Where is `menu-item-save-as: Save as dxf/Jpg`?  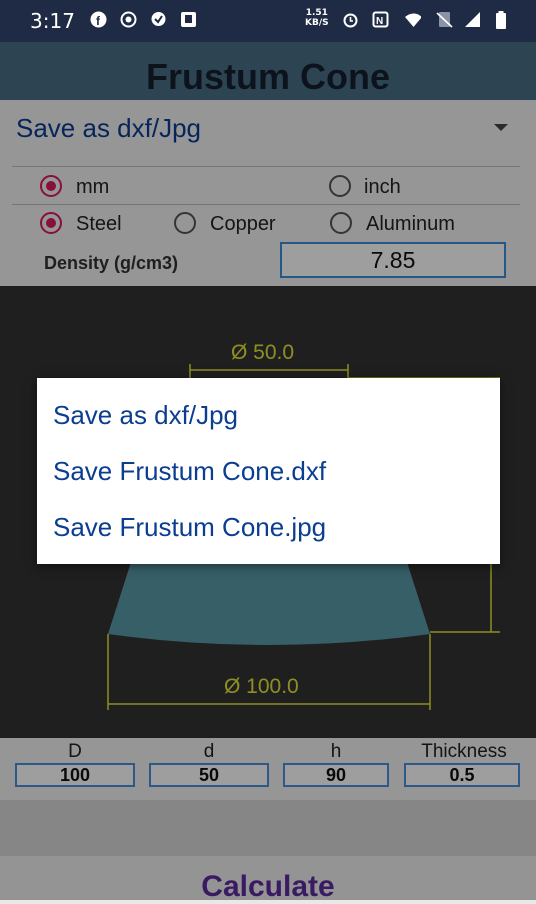 menu-item-save-as: Save as dxf/Jpg is located at coordinates (145, 415).